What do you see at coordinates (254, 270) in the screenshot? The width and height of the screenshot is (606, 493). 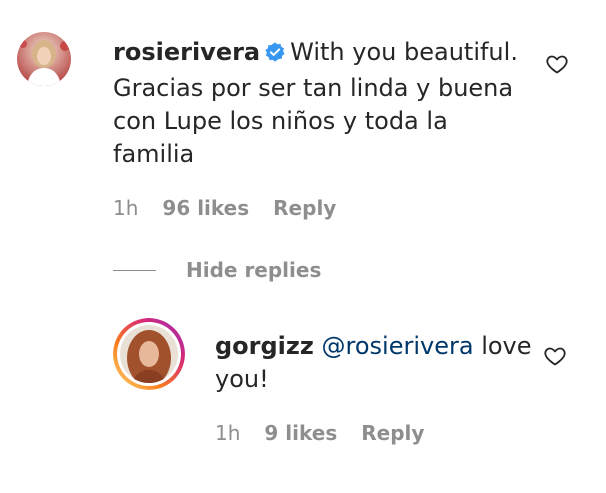 I see `hide-replies-label: Hide replies` at bounding box center [254, 270].